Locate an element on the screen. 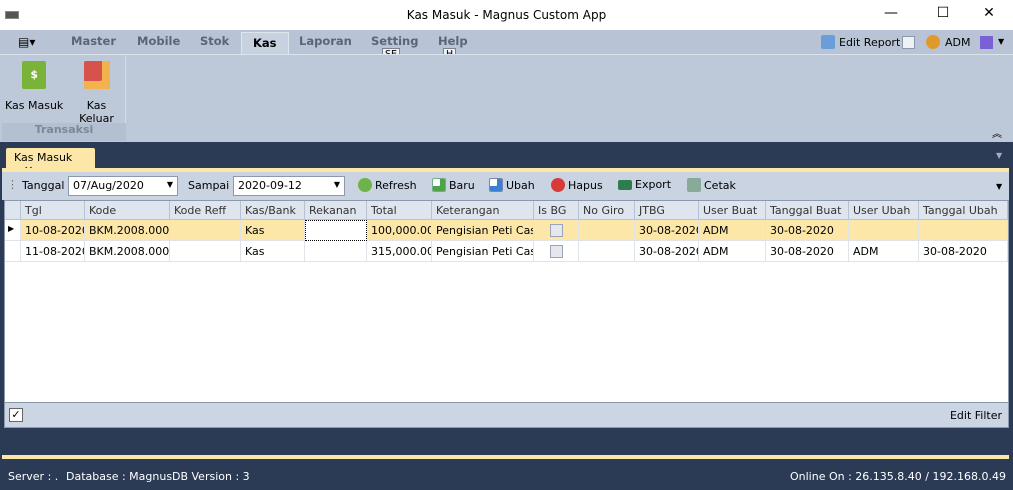 This screenshot has height=490, width=1013. tanggal-date-picker: 07/Aug/2020 ▼ is located at coordinates (123, 186).